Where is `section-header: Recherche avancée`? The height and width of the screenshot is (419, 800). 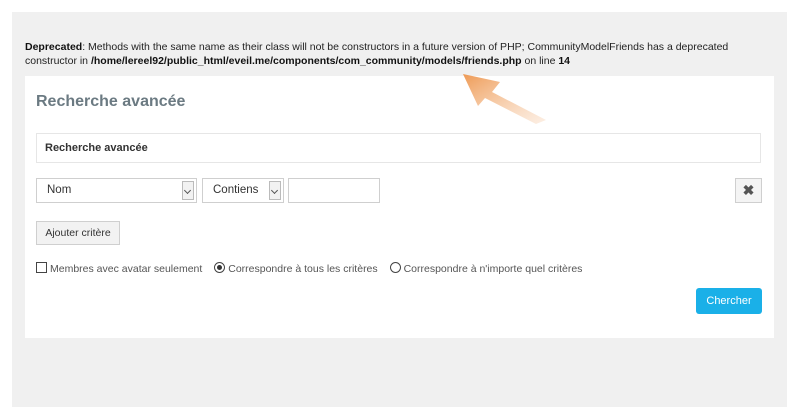 section-header: Recherche avancée is located at coordinates (398, 148).